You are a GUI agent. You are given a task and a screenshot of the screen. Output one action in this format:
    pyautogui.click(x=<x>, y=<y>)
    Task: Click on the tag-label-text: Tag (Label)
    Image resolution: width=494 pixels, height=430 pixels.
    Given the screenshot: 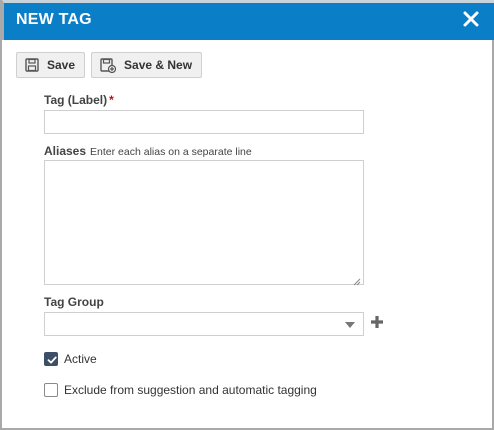 What is the action you would take?
    pyautogui.click(x=76, y=100)
    